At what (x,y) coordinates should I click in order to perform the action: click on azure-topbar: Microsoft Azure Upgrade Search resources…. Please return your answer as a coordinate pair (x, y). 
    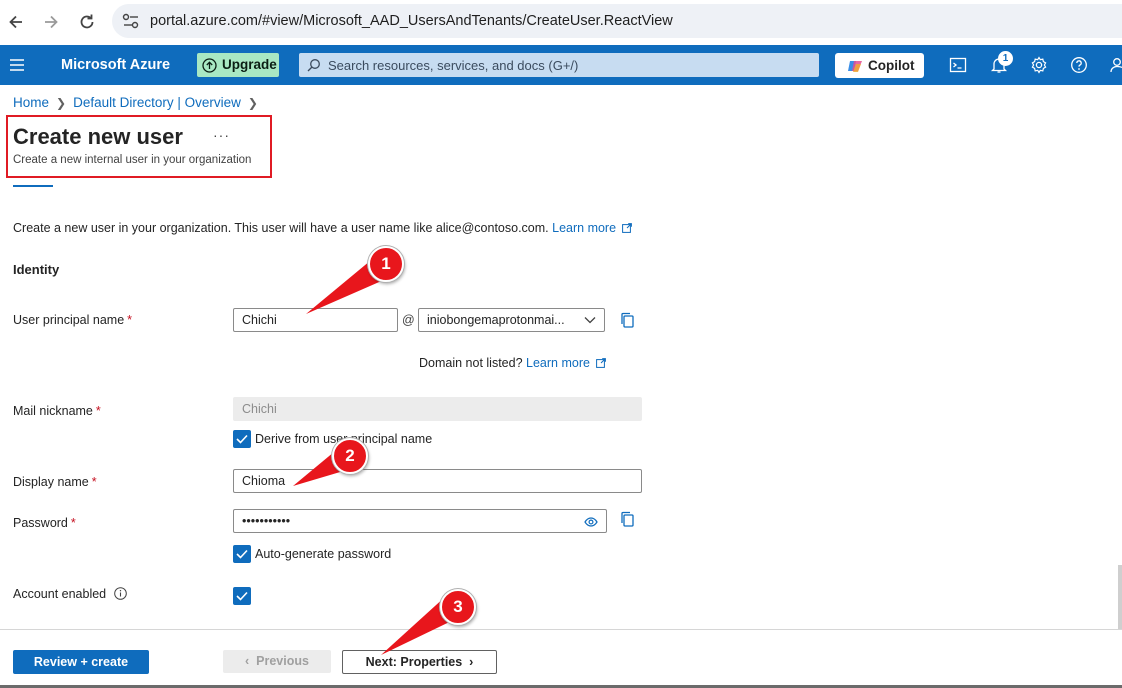
    Looking at the image, I should click on (561, 65).